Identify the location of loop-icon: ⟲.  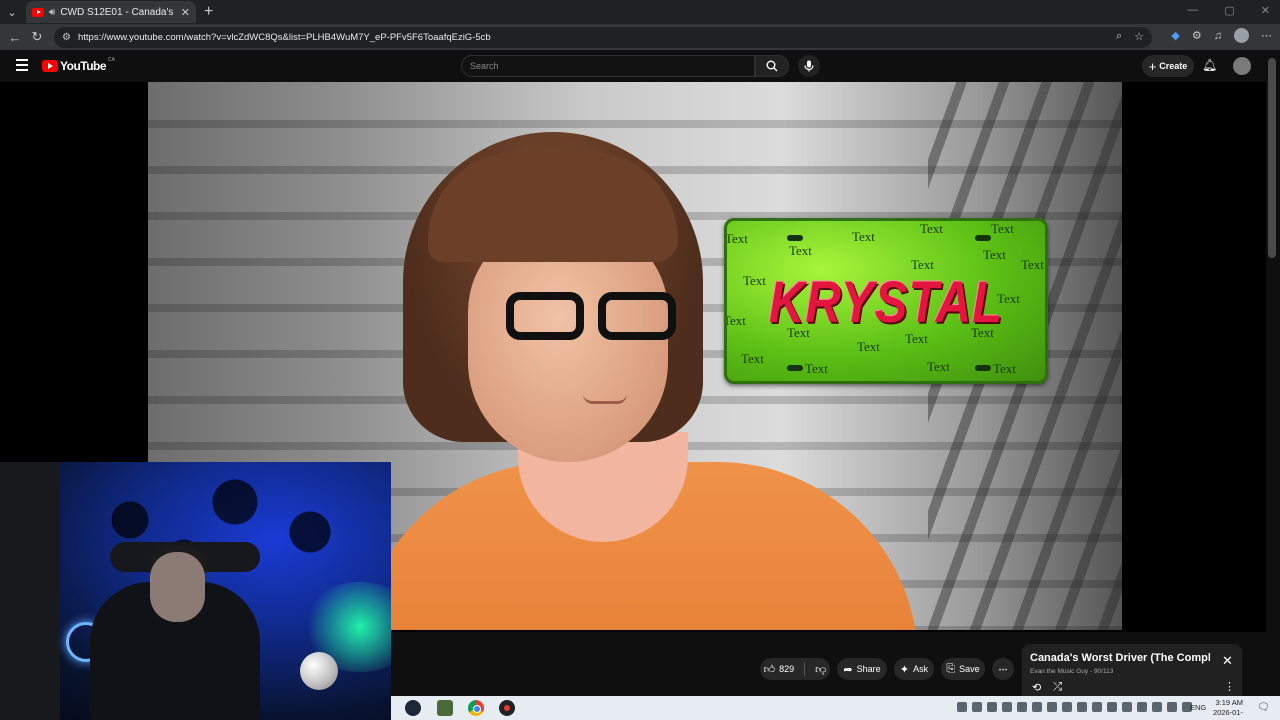
(1036, 687).